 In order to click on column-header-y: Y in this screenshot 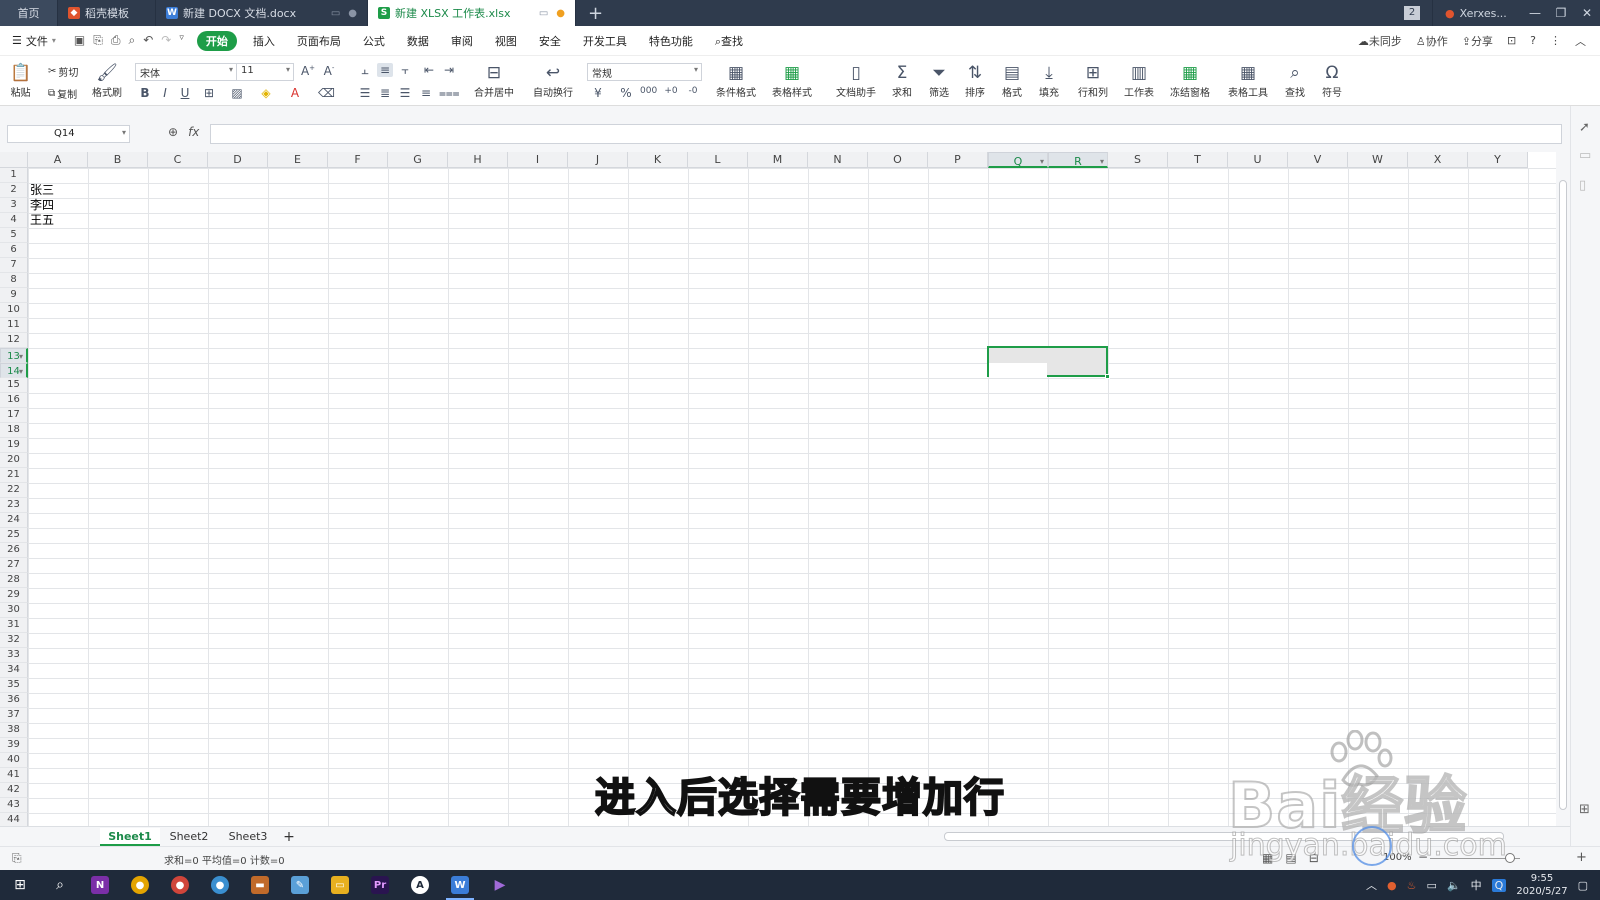, I will do `click(1498, 160)`.